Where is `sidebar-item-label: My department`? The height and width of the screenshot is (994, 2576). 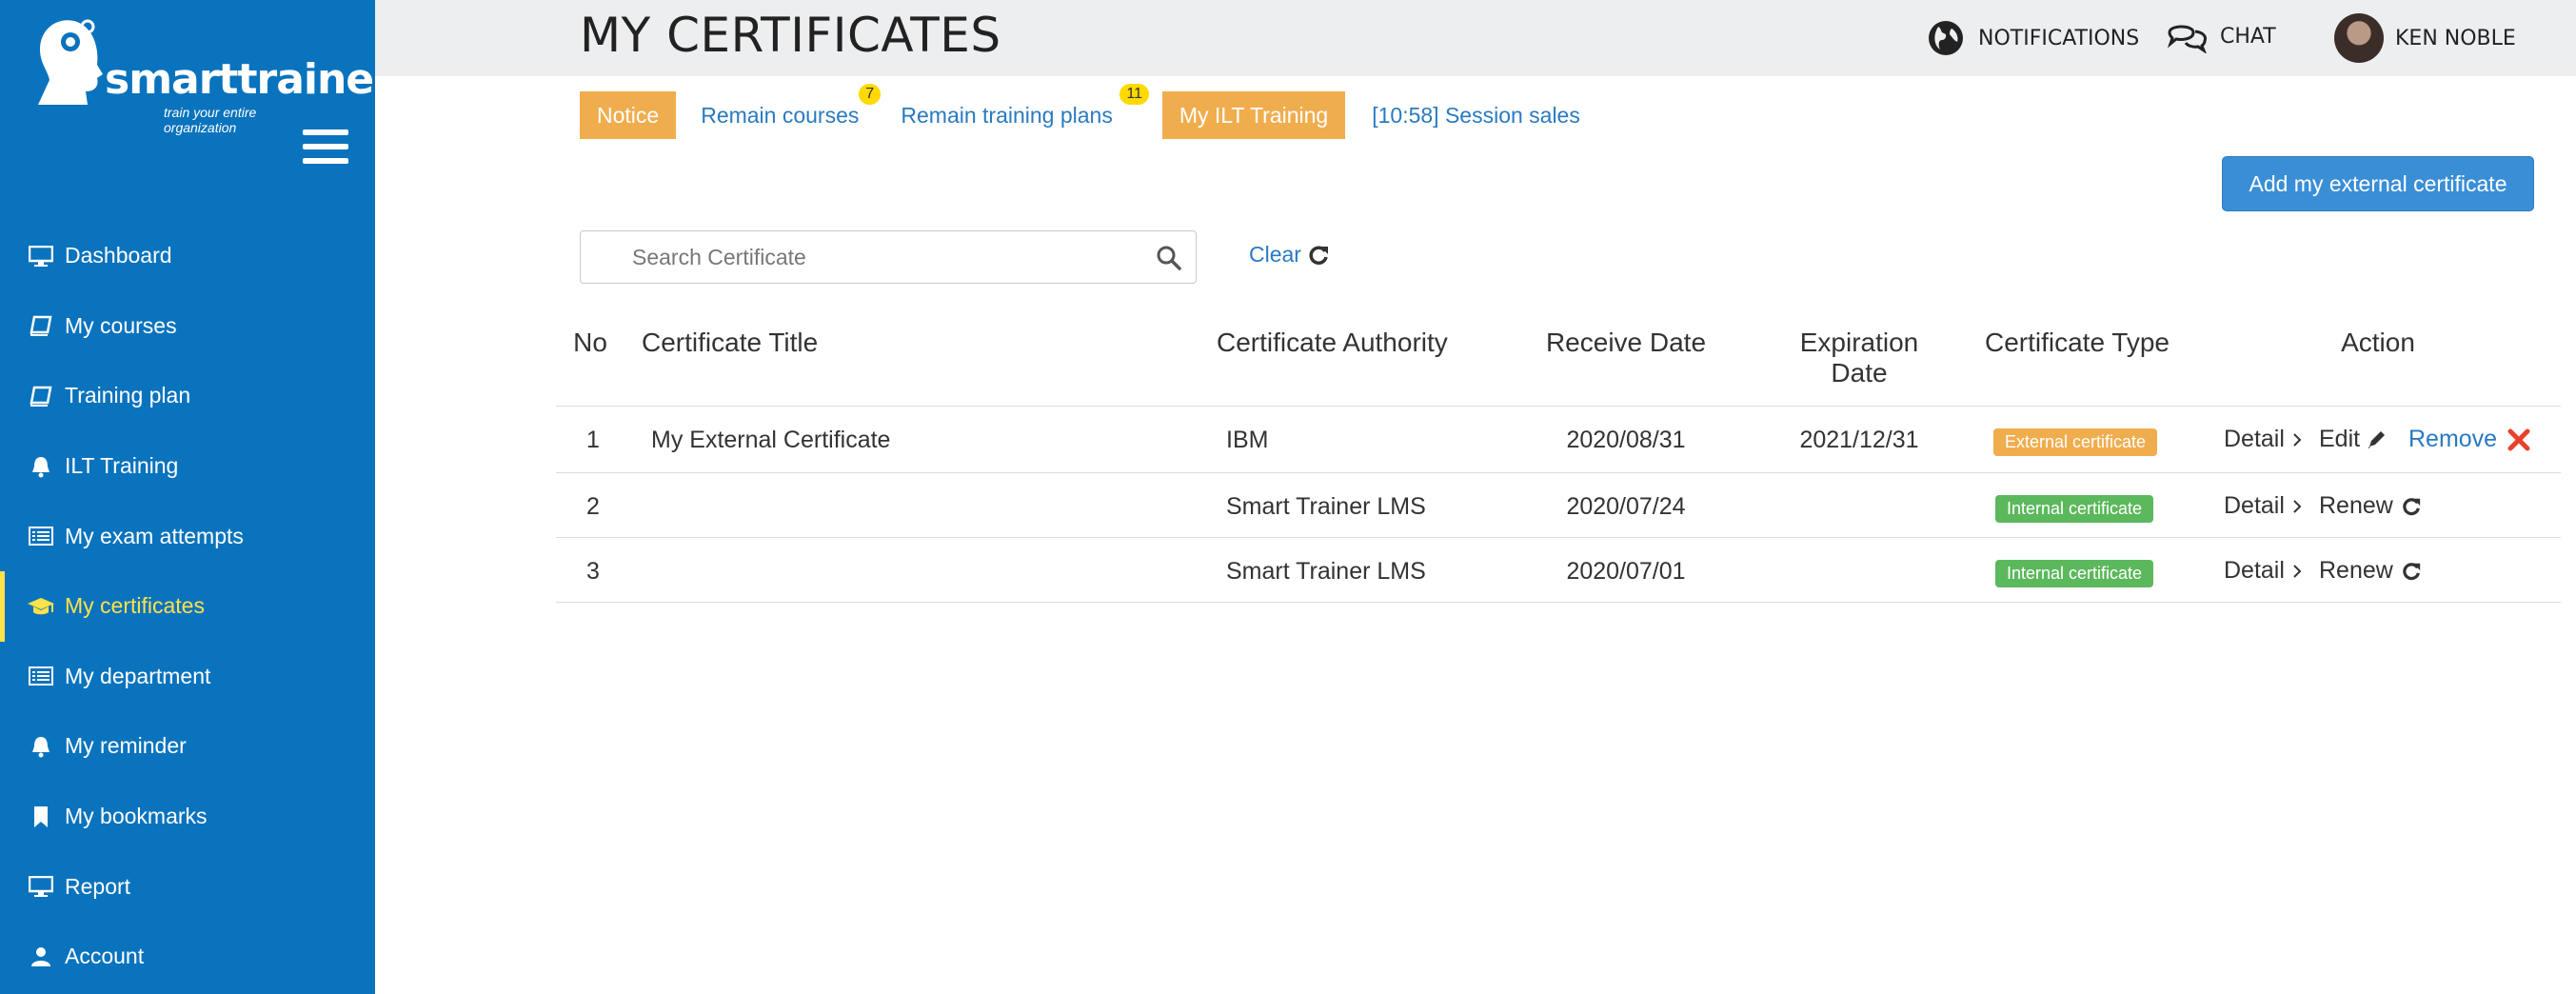 sidebar-item-label: My department is located at coordinates (138, 676).